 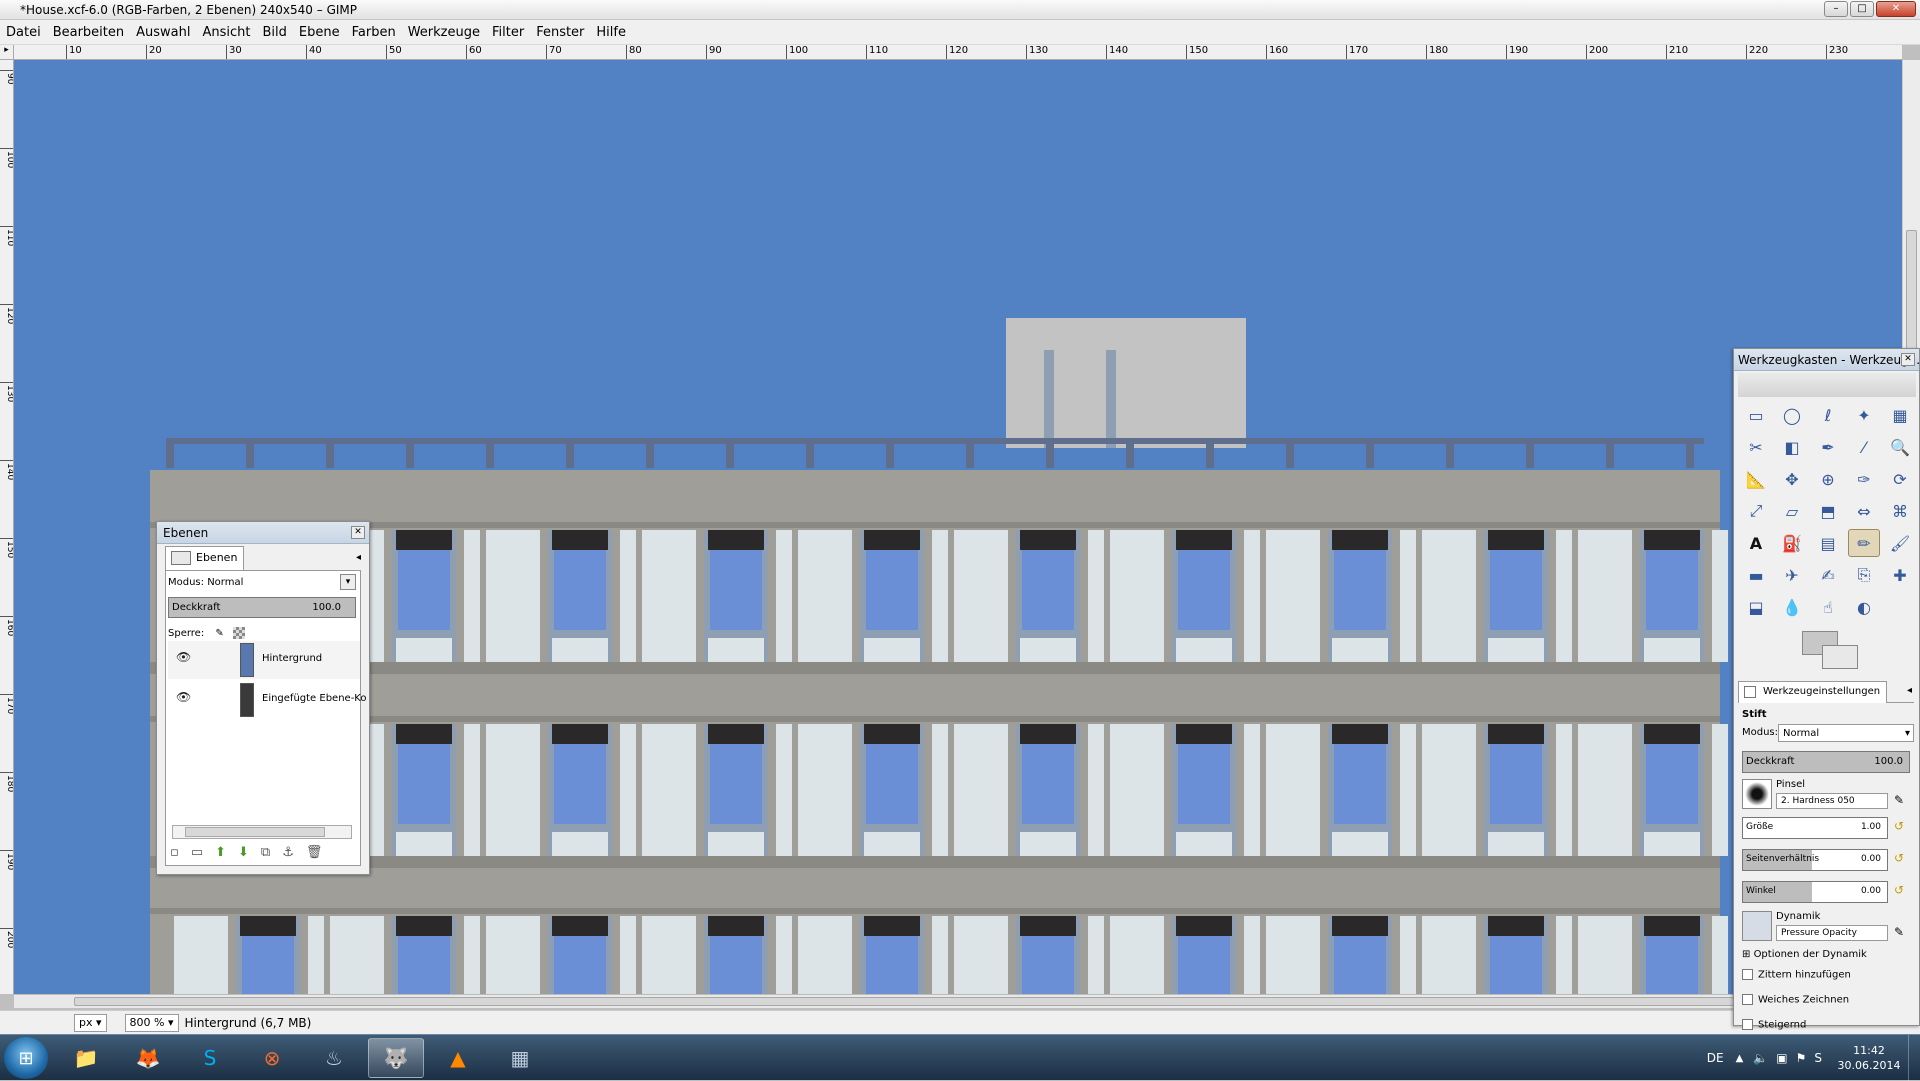 What do you see at coordinates (23, 32) in the screenshot?
I see `menu-datei: Datei` at bounding box center [23, 32].